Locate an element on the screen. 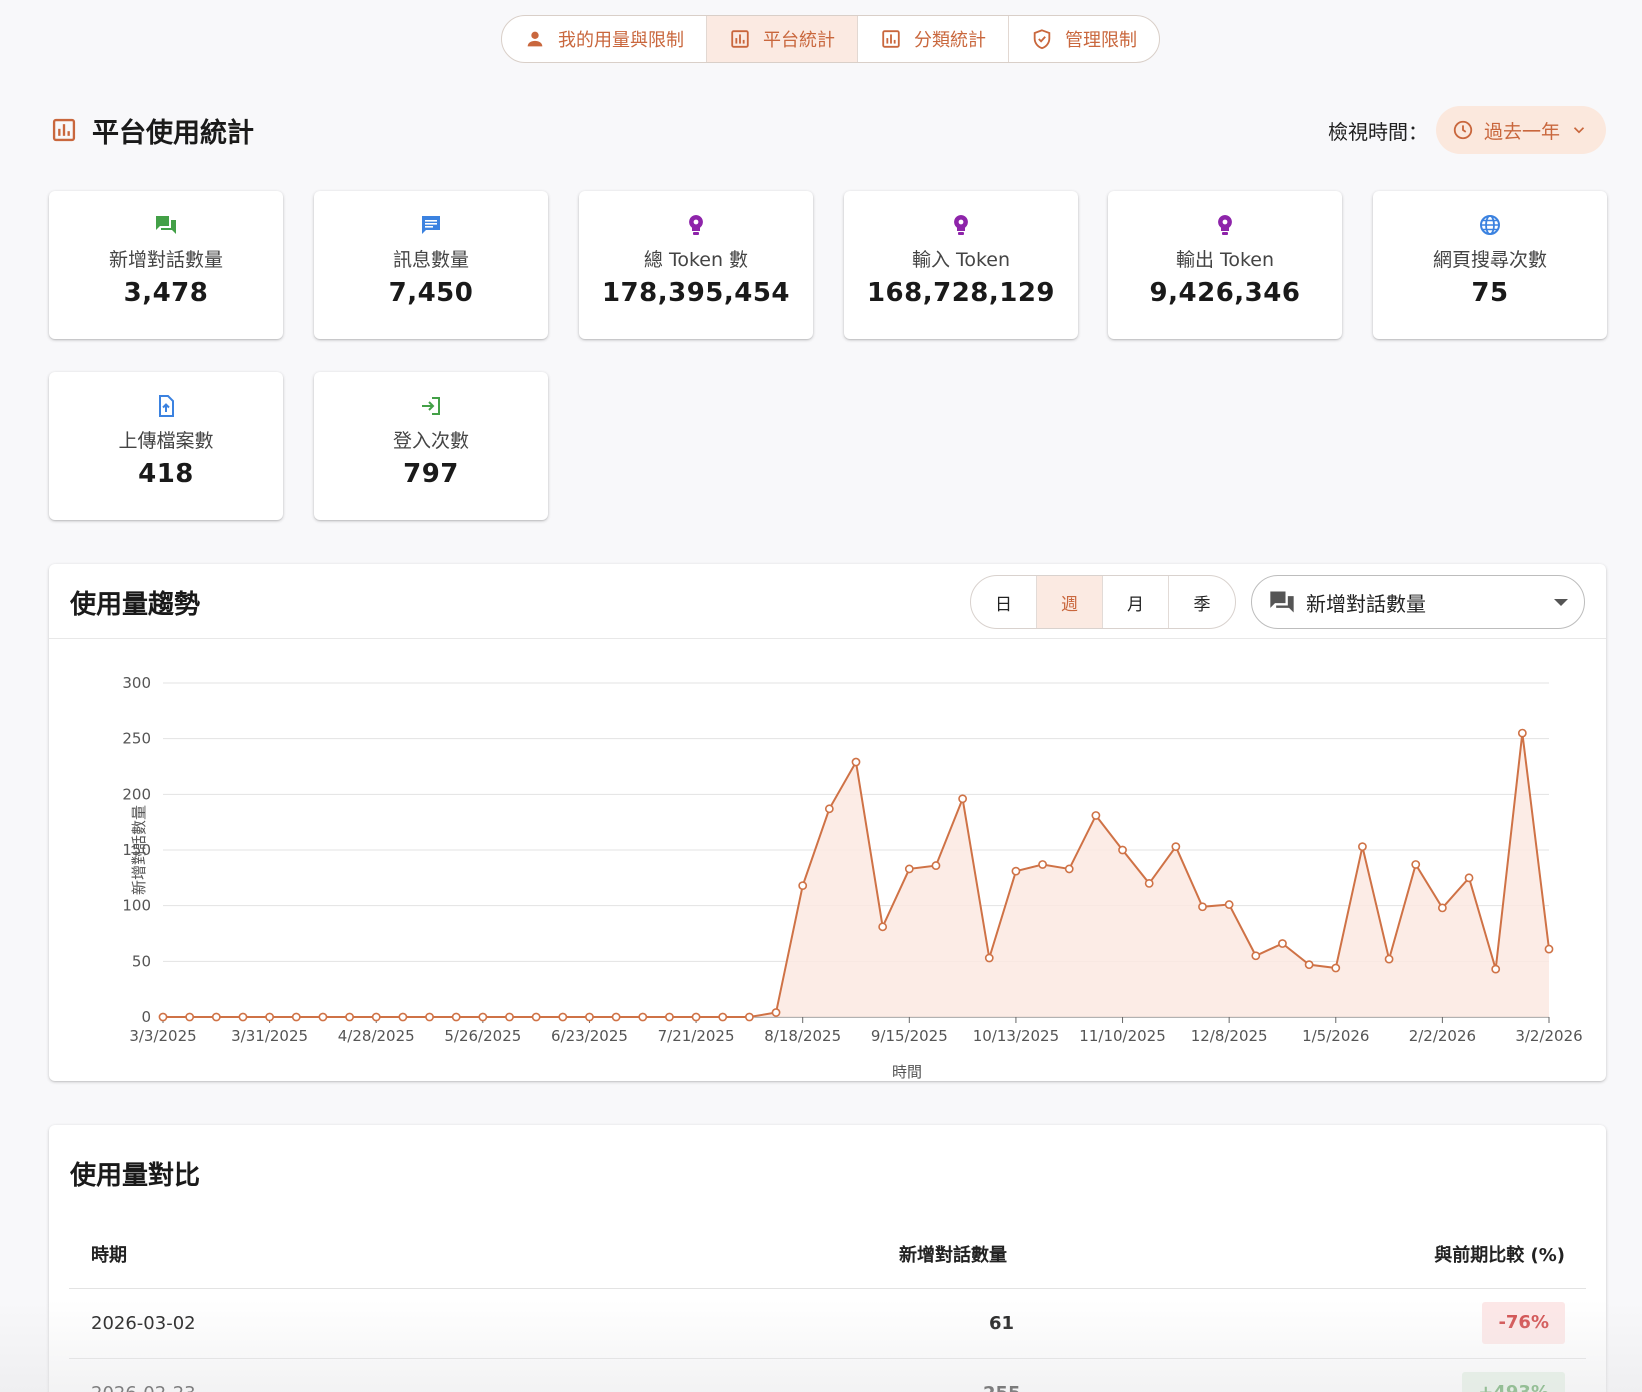 The image size is (1642, 1392). tab-my-usage: 我的用量與限制 is located at coordinates (604, 39).